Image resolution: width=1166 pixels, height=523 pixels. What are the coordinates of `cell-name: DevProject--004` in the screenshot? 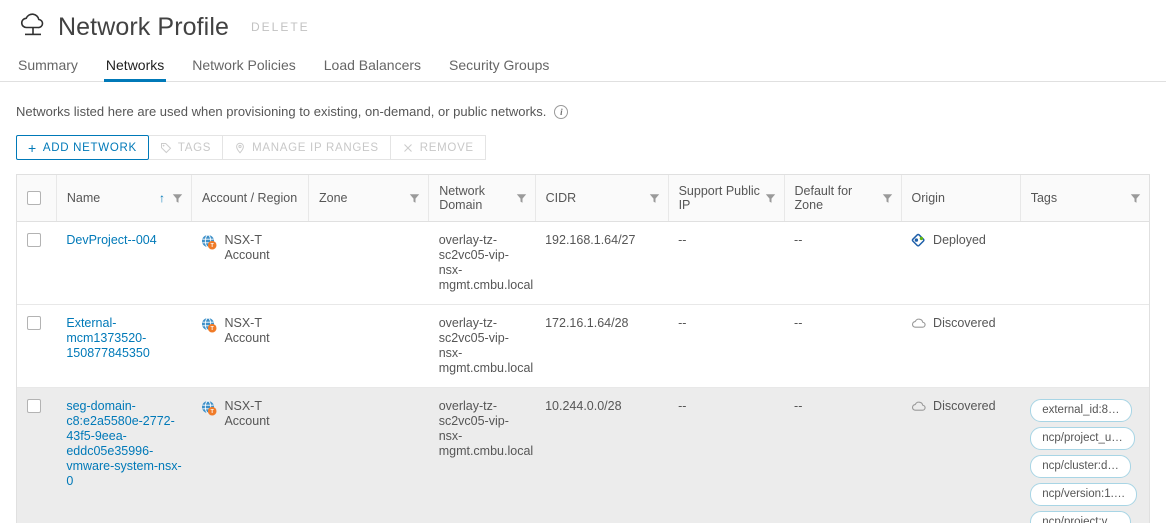 It's located at (124, 263).